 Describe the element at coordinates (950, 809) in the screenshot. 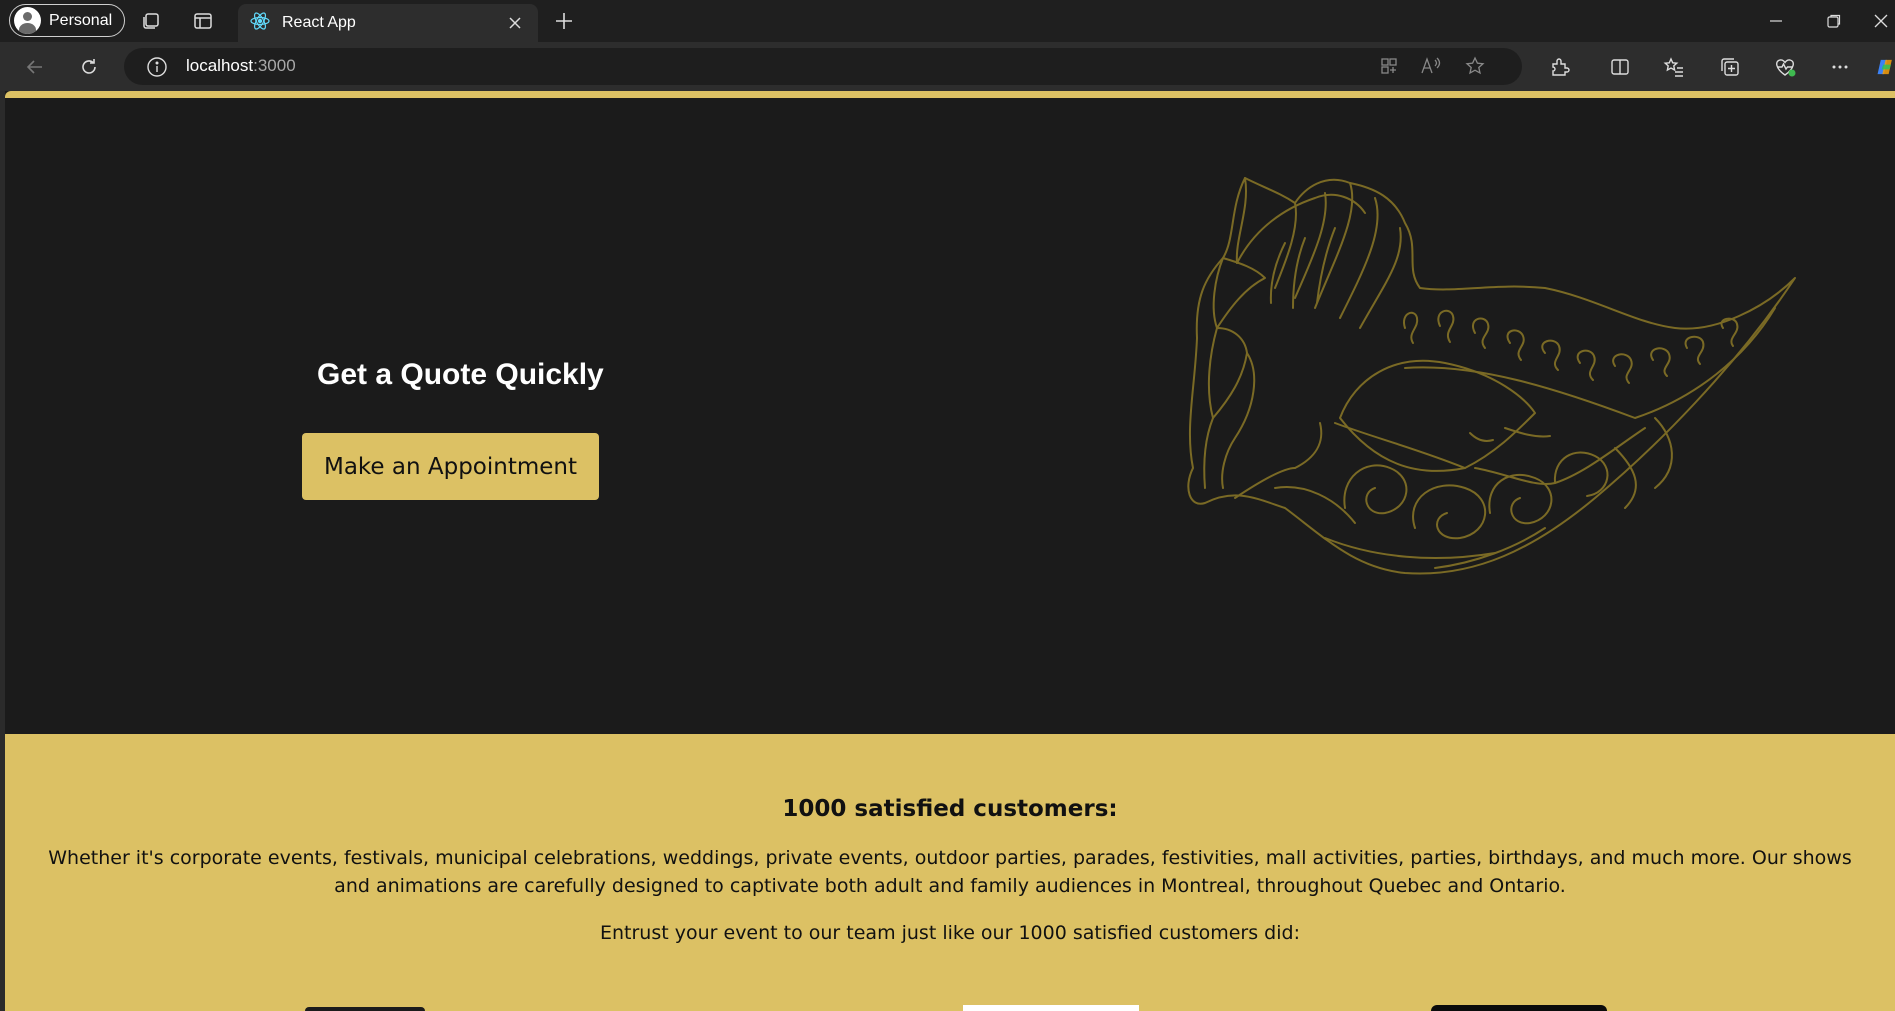

I see `customers-heading: 1000 satisfied customers:` at that location.